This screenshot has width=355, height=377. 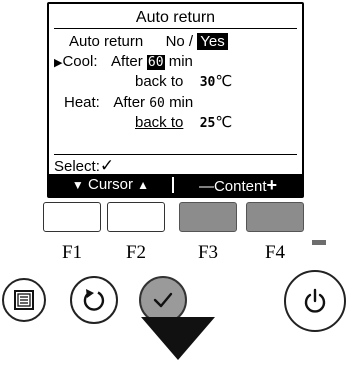 I want to click on select-label: Select:, so click(x=77, y=166).